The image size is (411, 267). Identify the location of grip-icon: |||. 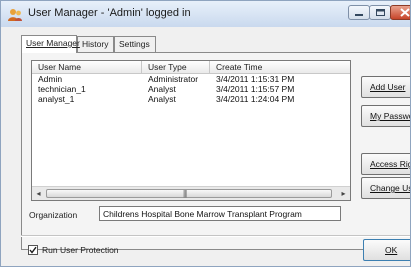
(185, 193).